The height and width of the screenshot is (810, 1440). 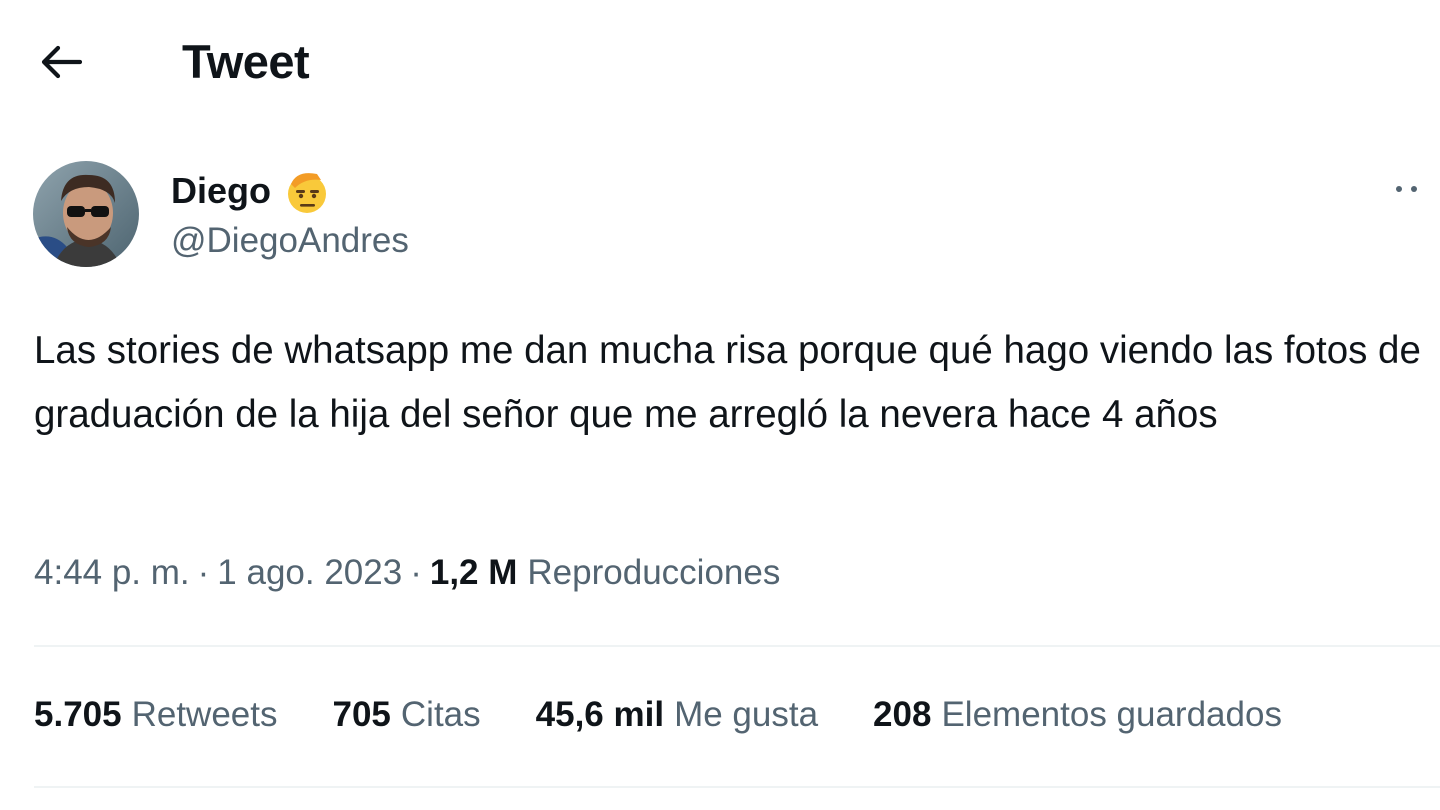 I want to click on author-name-row: Diego, so click(x=252, y=191).